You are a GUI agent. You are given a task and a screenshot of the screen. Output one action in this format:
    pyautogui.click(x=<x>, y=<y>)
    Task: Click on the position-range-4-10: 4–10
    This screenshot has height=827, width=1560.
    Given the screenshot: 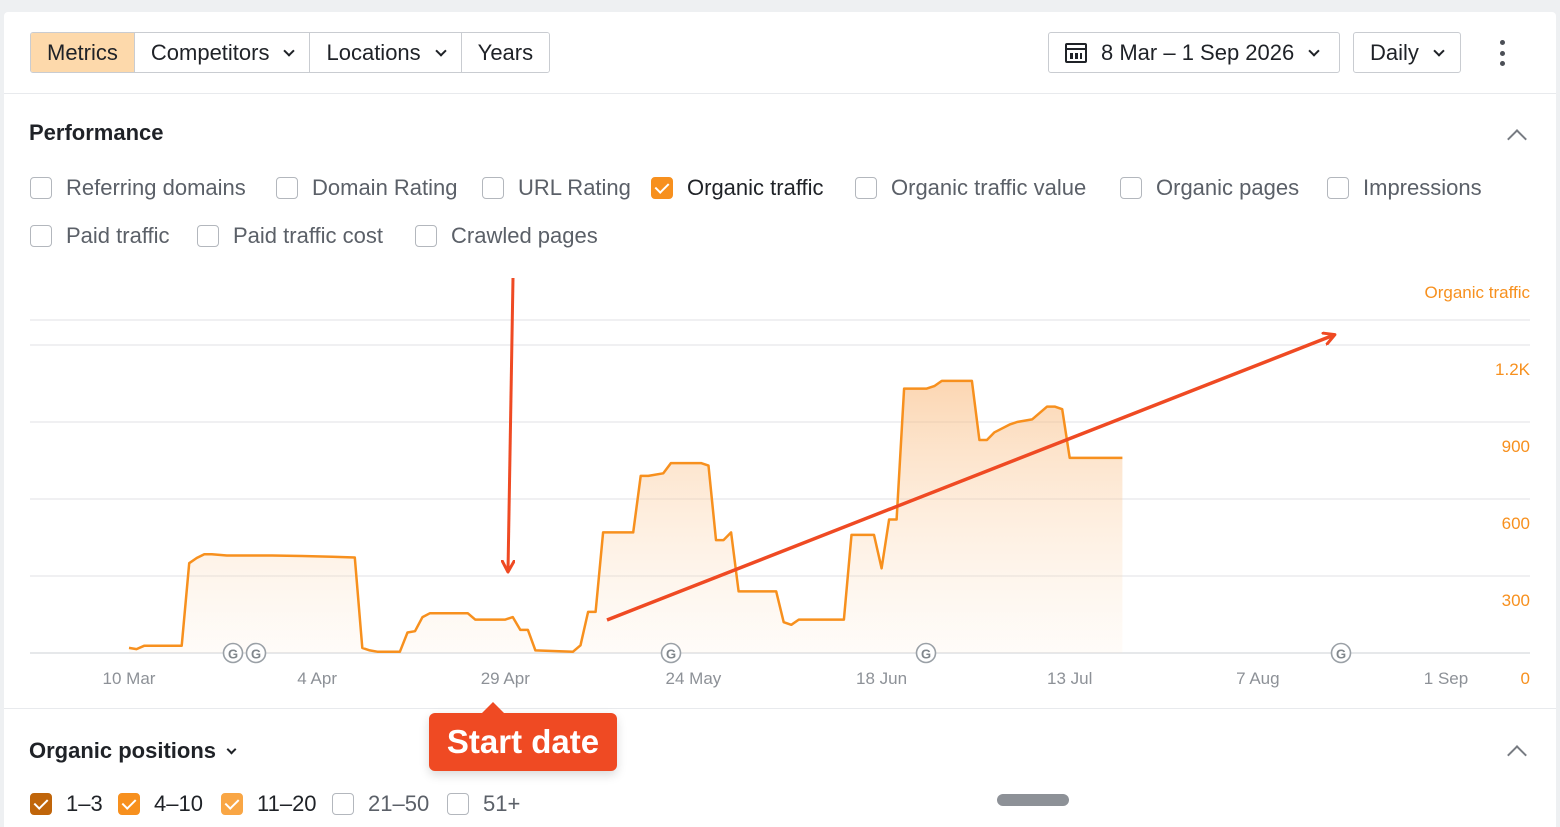 What is the action you would take?
    pyautogui.click(x=160, y=804)
    